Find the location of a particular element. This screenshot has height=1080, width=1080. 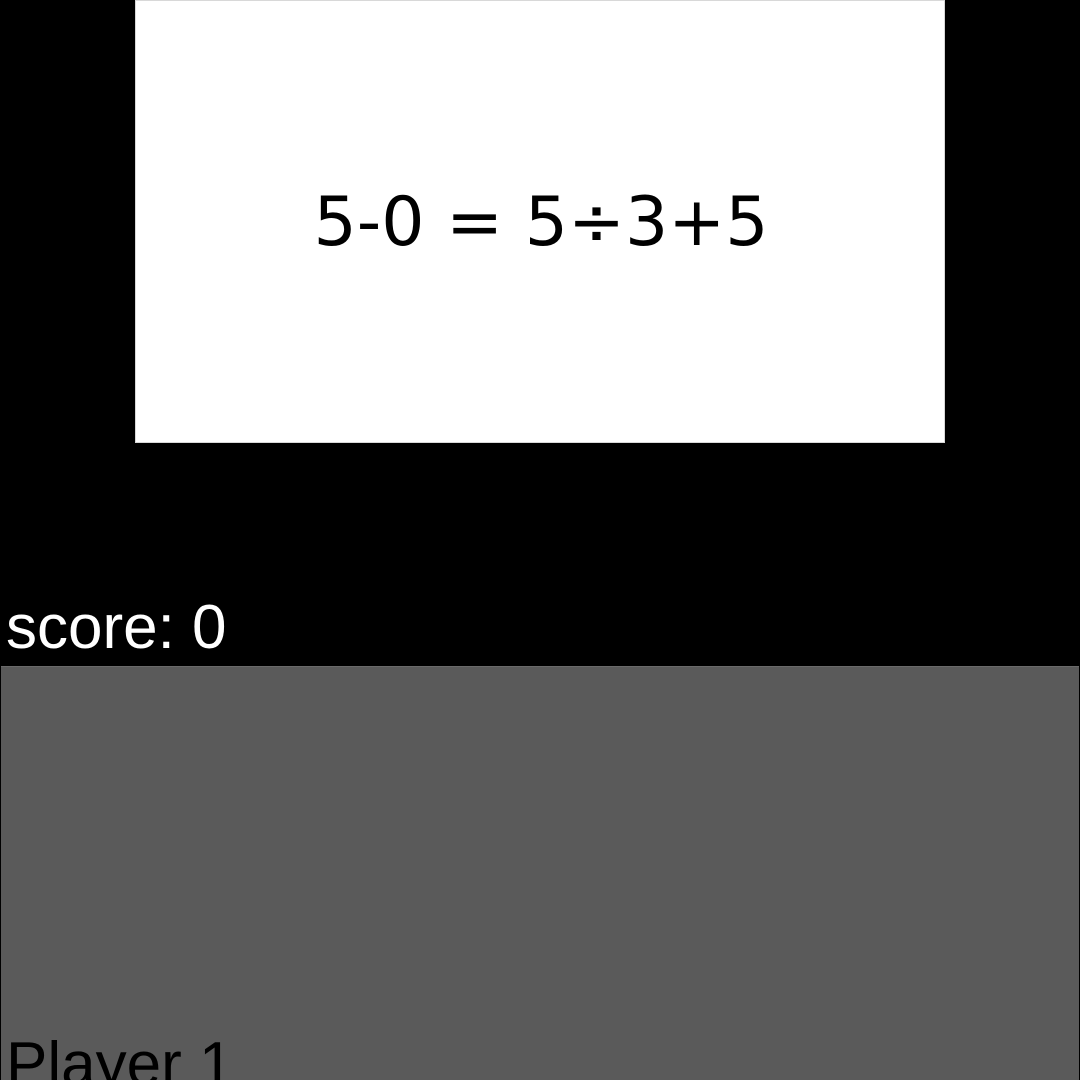

gear-icon is located at coordinates (939, 73).